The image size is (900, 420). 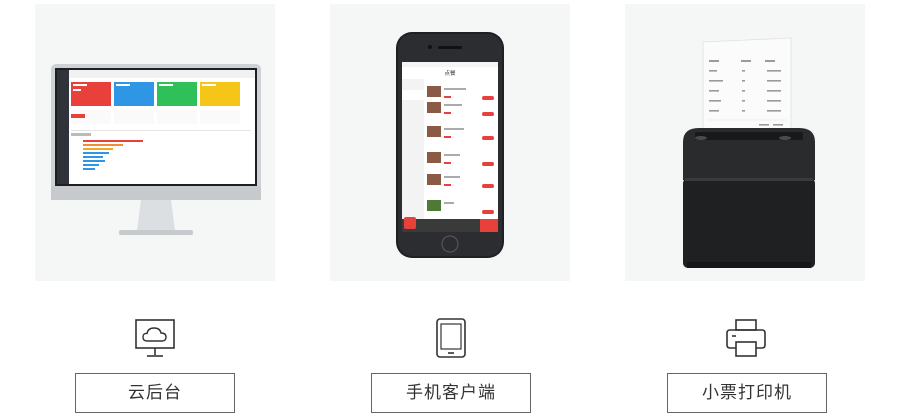 I want to click on tablet-icon, so click(x=451, y=338).